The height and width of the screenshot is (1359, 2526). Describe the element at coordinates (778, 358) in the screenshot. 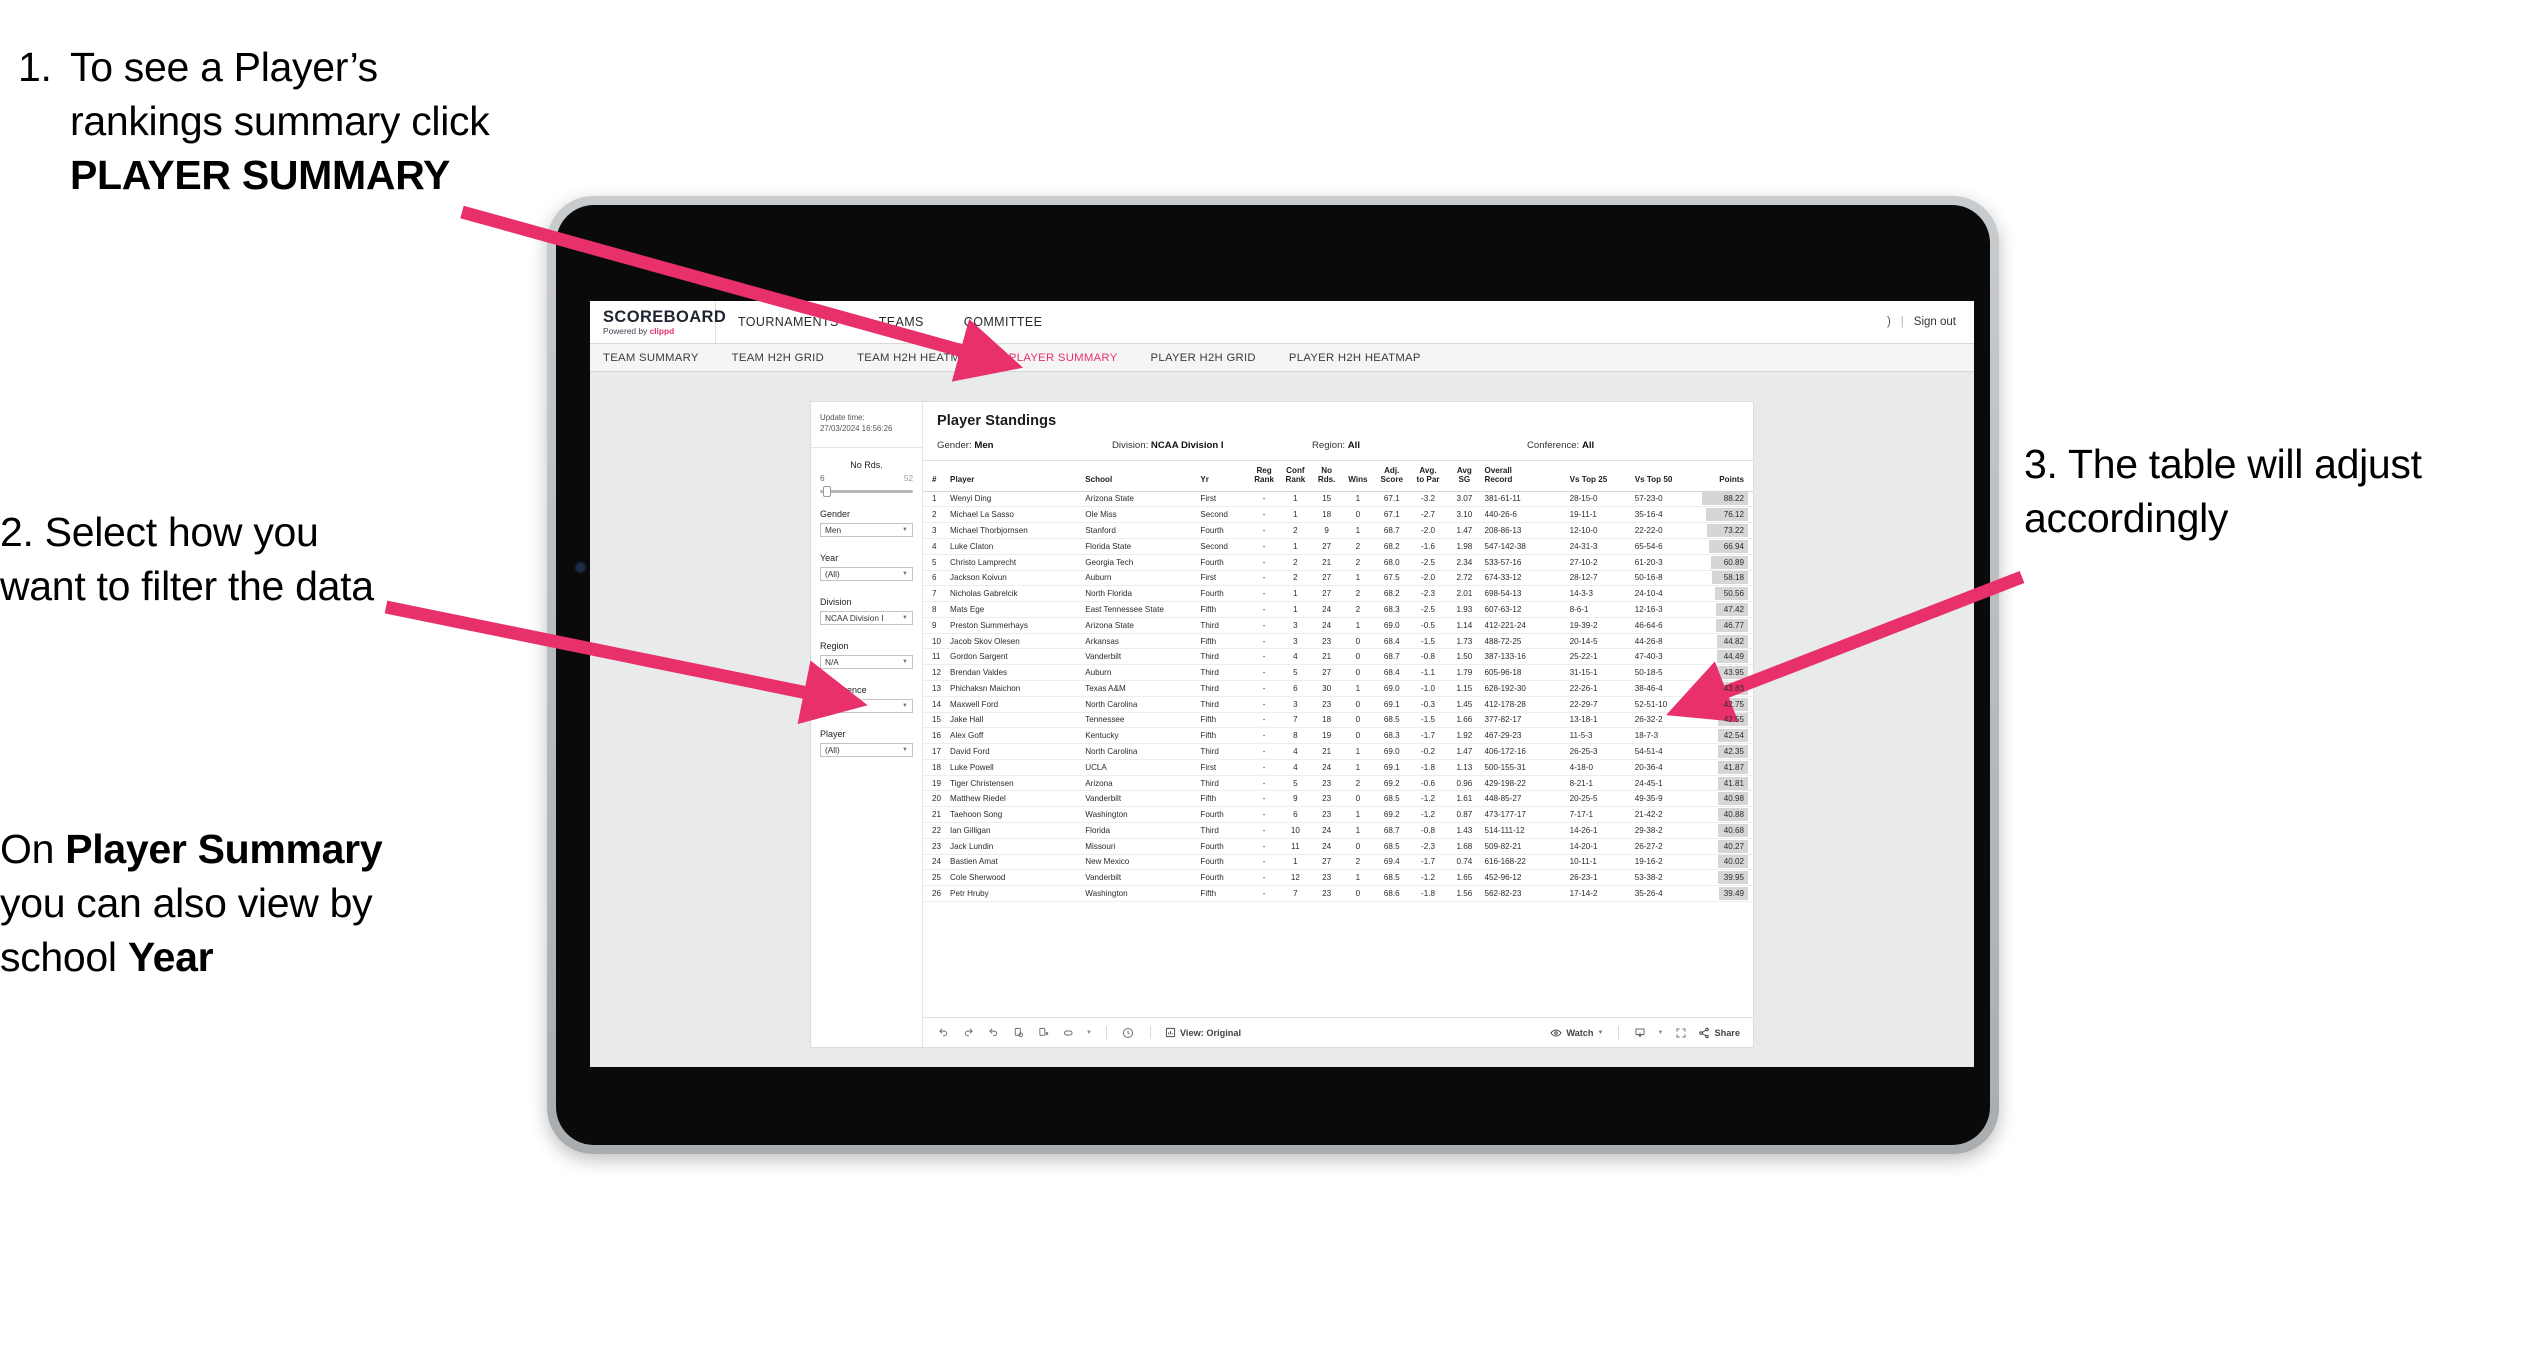

I see `tab-team-h2h-grid: TEAM H2H GRID` at that location.